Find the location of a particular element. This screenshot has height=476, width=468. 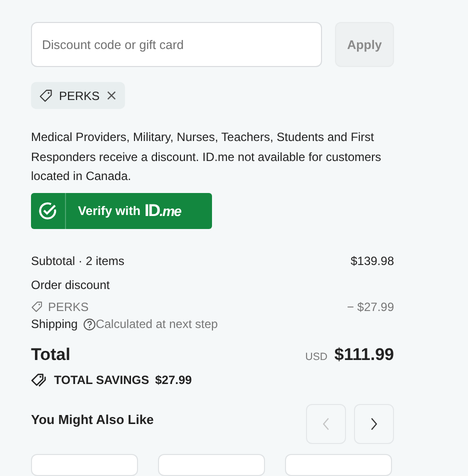

currency-code: USD is located at coordinates (316, 356).